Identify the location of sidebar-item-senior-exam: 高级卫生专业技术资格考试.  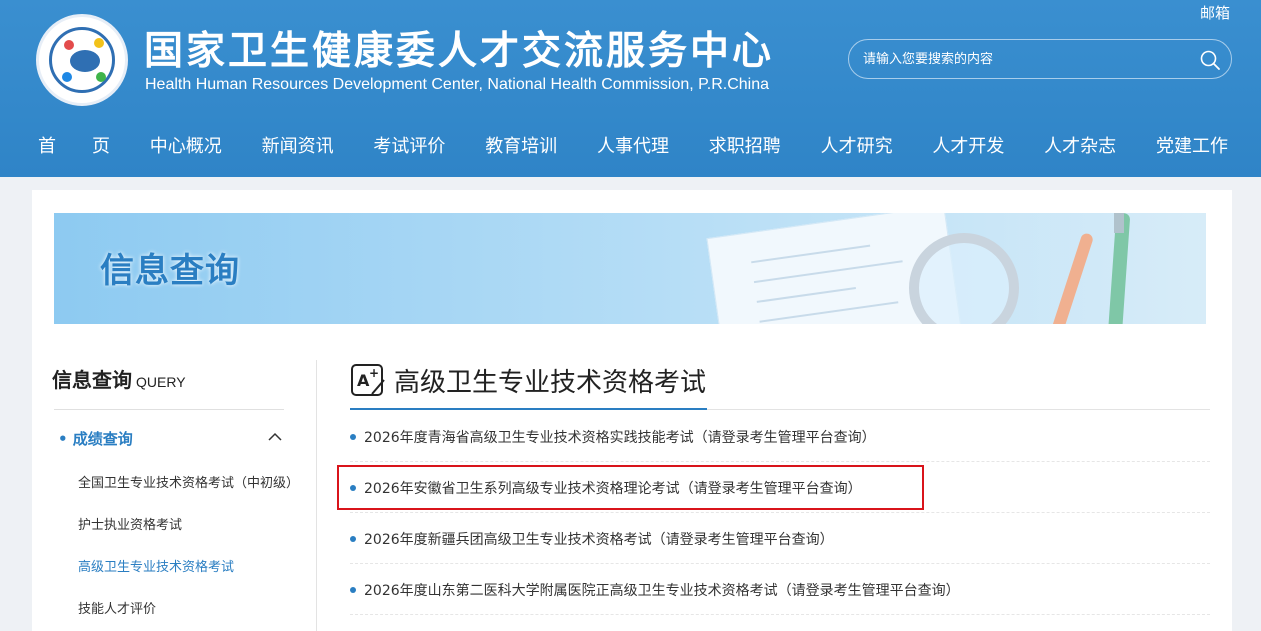
(156, 565).